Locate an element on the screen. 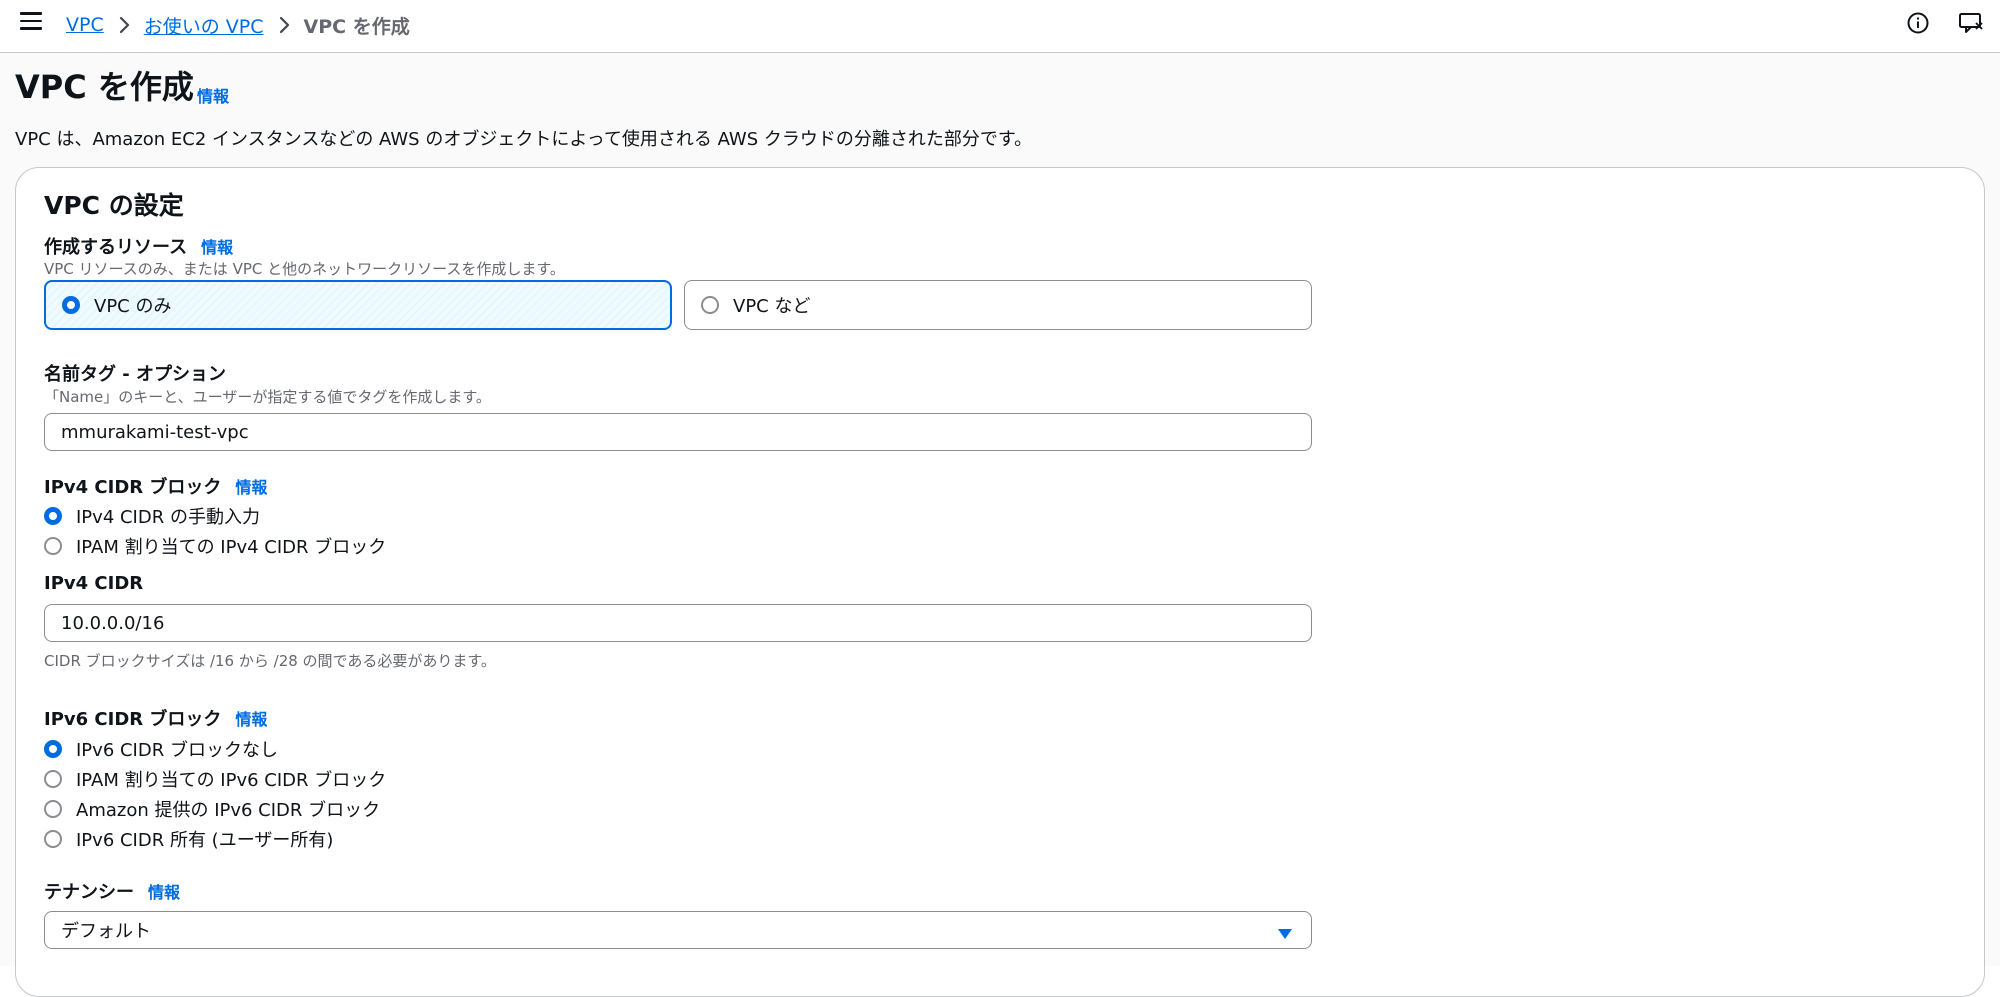  ipv4-option-ipam: IPAM 割り当ての IPv4 CIDR ブロック is located at coordinates (215, 546).